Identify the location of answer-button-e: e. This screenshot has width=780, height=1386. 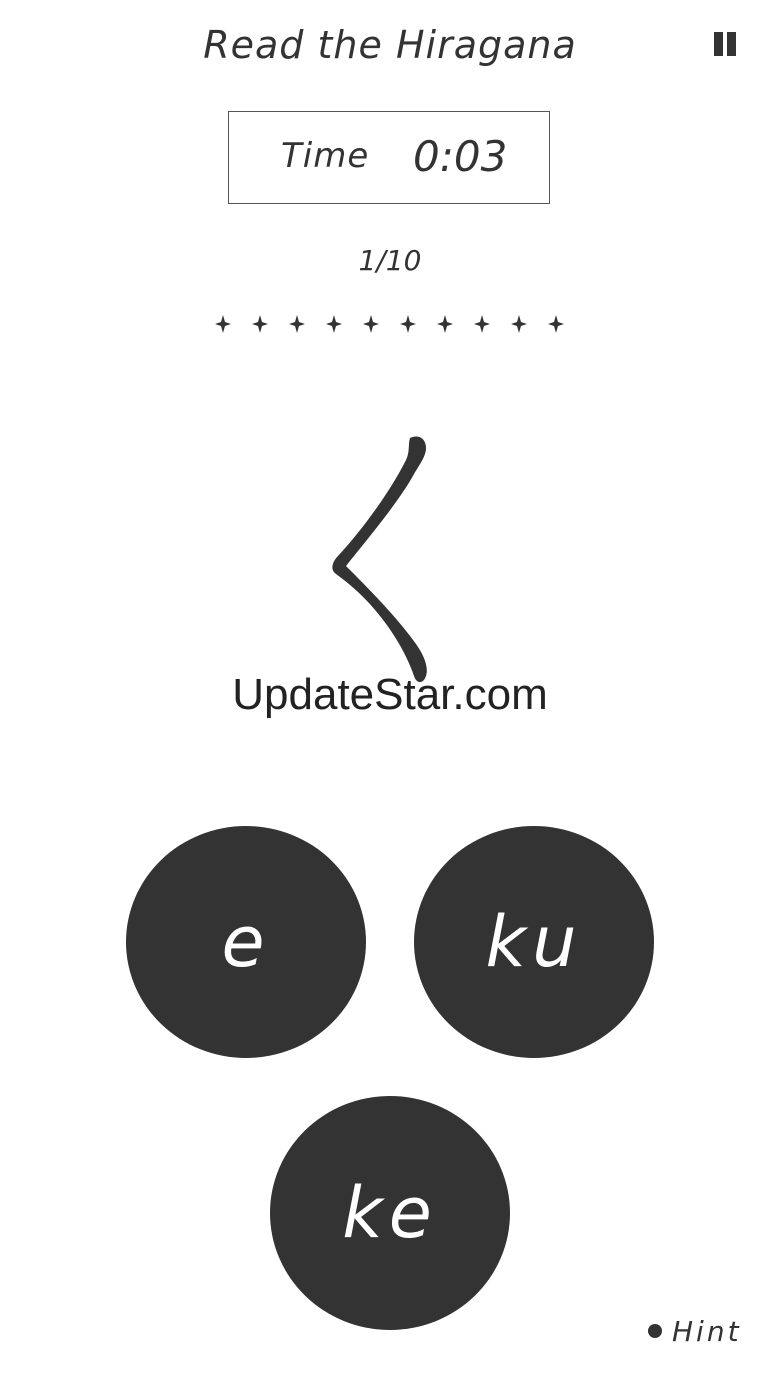
(246, 942).